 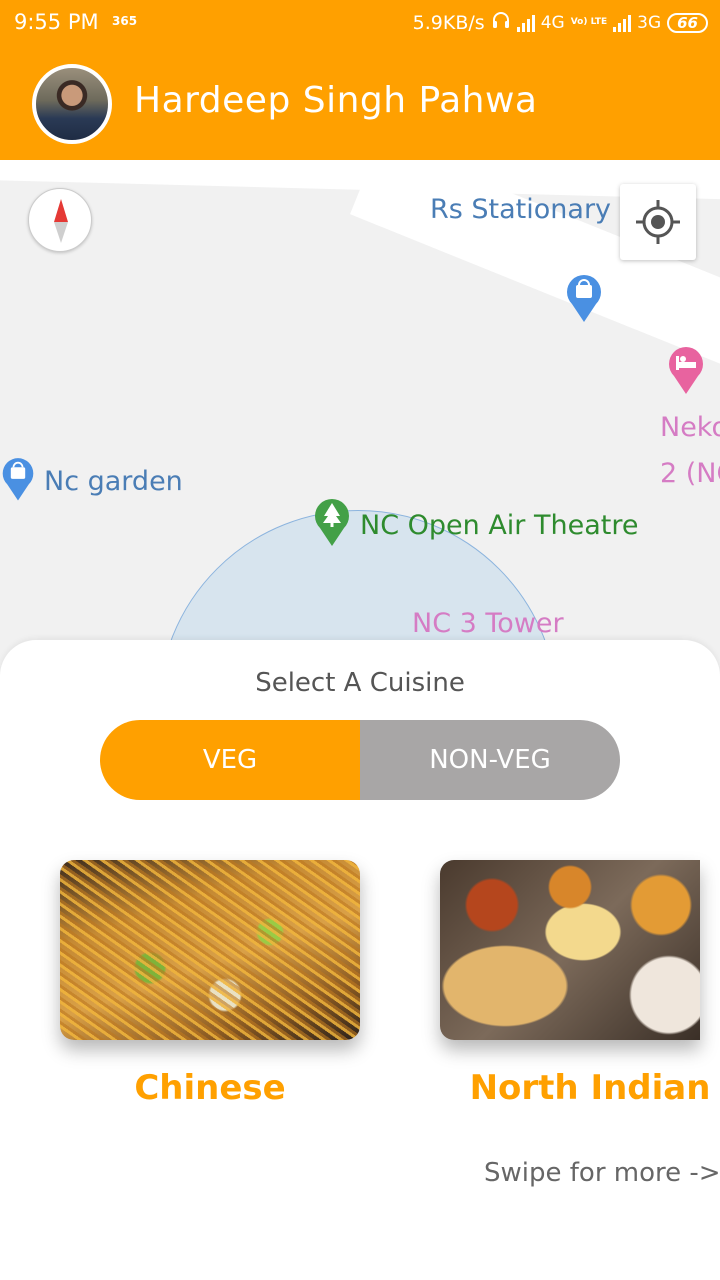 I want to click on compass-button, so click(x=60, y=220).